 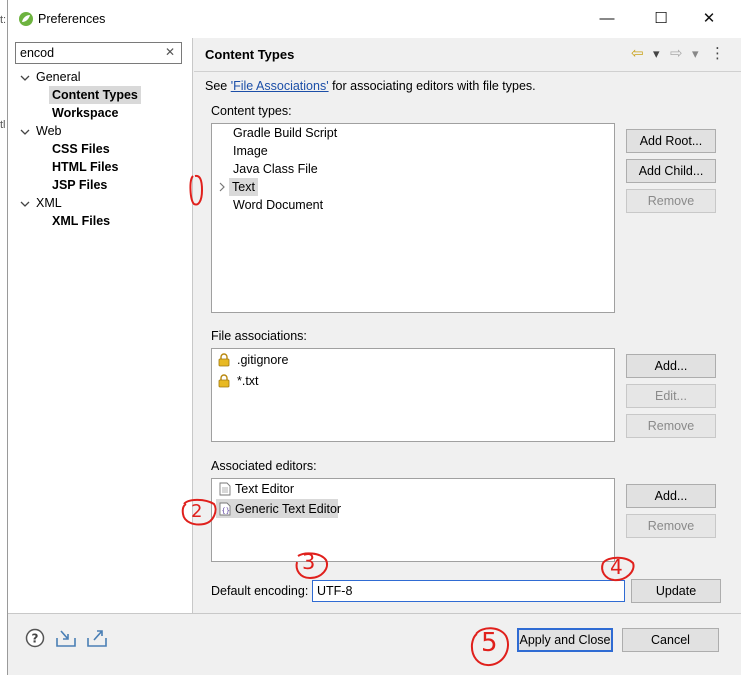 I want to click on list-item: Text Editor, so click(x=264, y=489).